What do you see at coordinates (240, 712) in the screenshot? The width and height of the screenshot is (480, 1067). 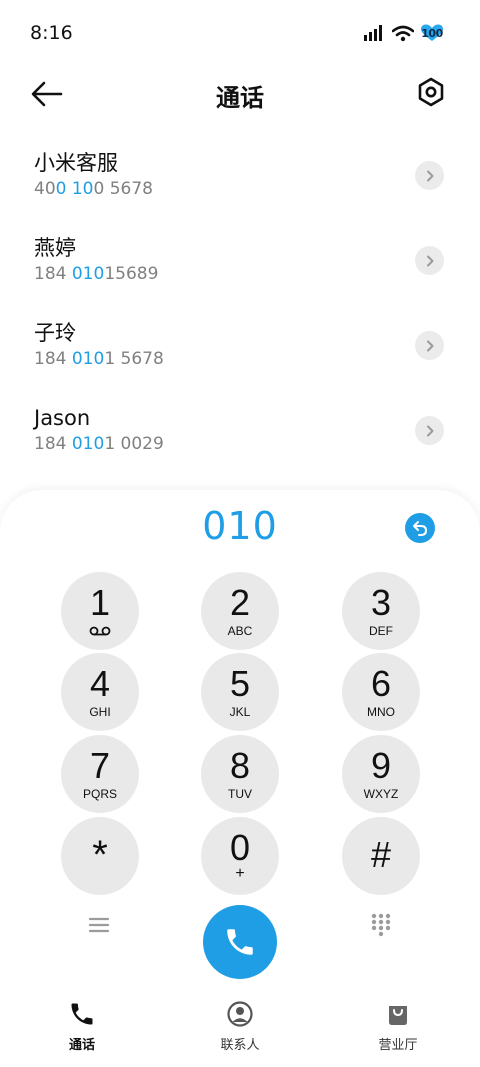 I see `key-letters: JKL` at bounding box center [240, 712].